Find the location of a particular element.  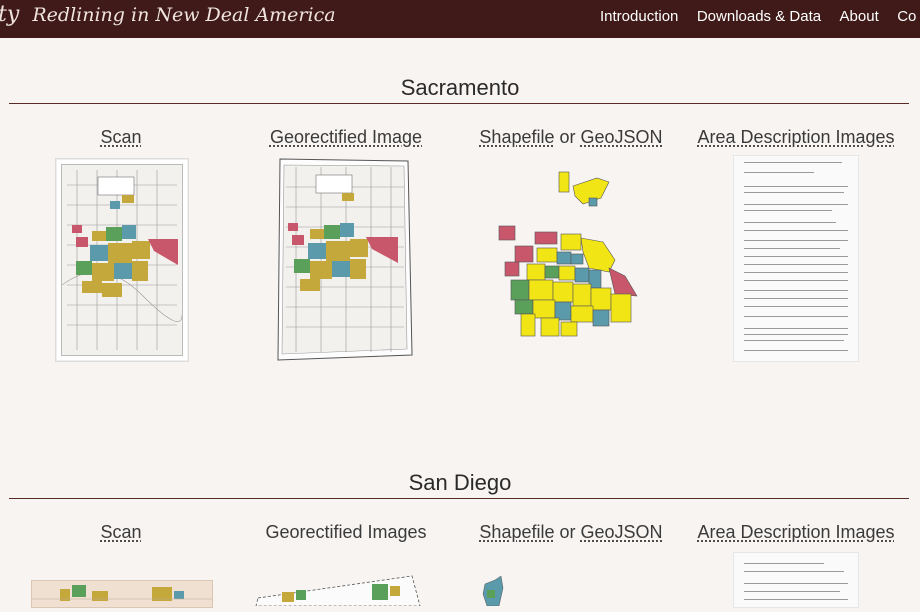

city-title-san-diego: San Diego is located at coordinates (460, 482).